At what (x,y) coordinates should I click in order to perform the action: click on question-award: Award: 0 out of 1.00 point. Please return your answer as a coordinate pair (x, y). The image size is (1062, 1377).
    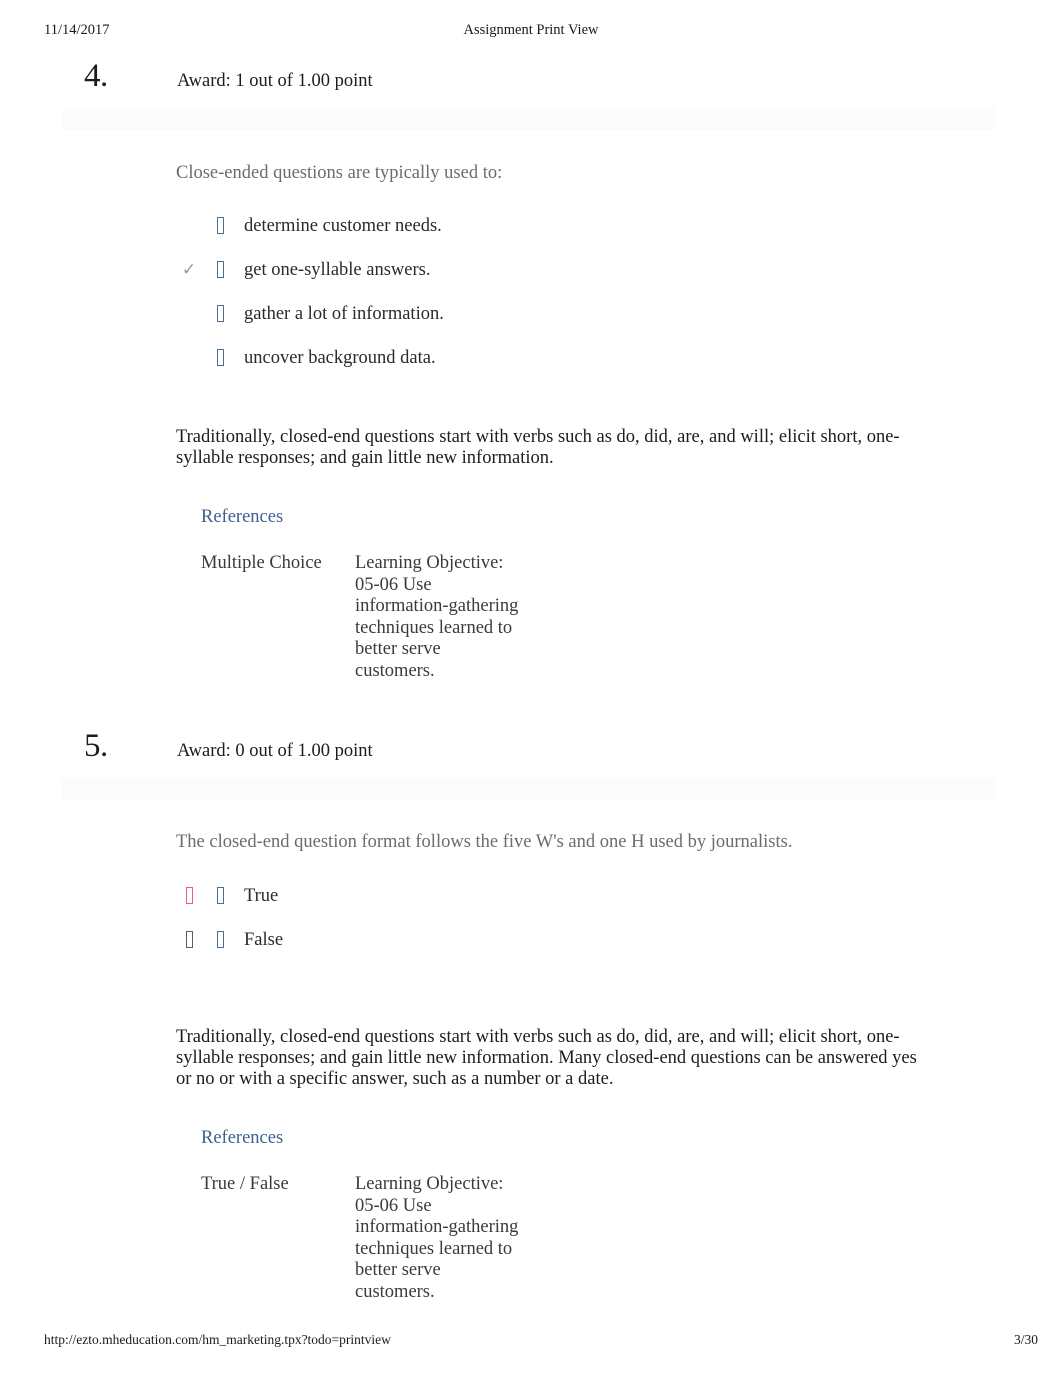
    Looking at the image, I should click on (275, 751).